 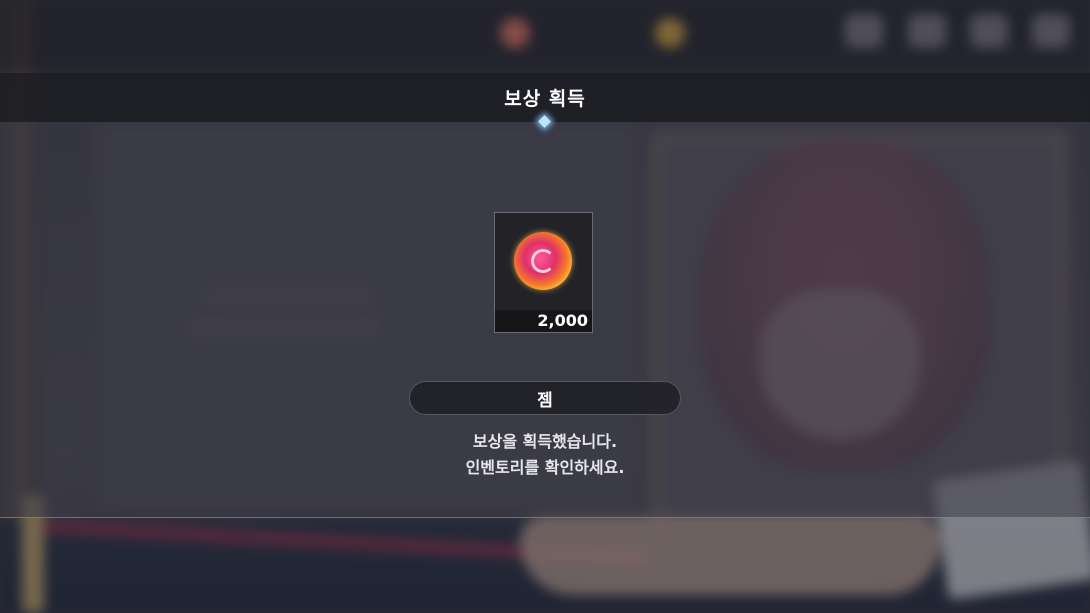 I want to click on dialog-title: 보상 획득, so click(x=545, y=99).